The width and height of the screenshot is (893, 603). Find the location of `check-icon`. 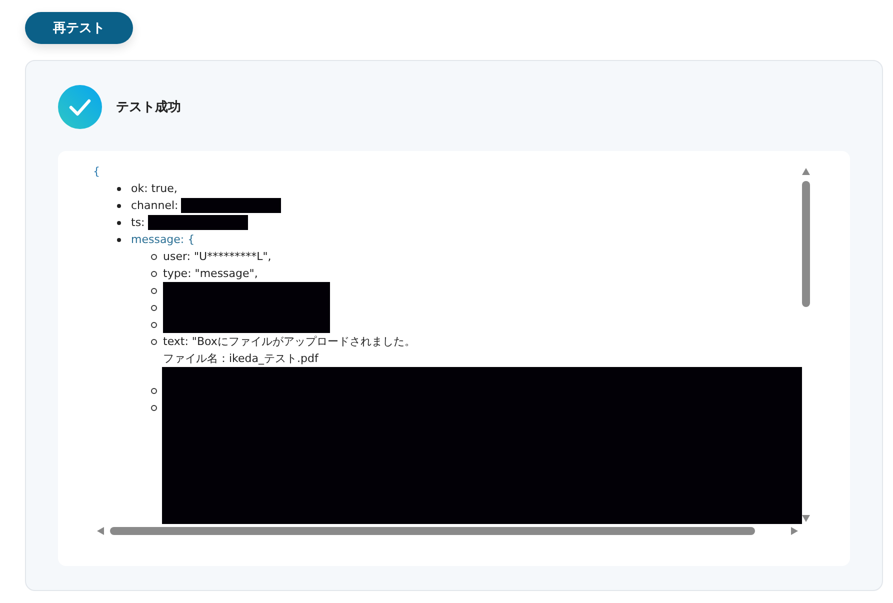

check-icon is located at coordinates (80, 107).